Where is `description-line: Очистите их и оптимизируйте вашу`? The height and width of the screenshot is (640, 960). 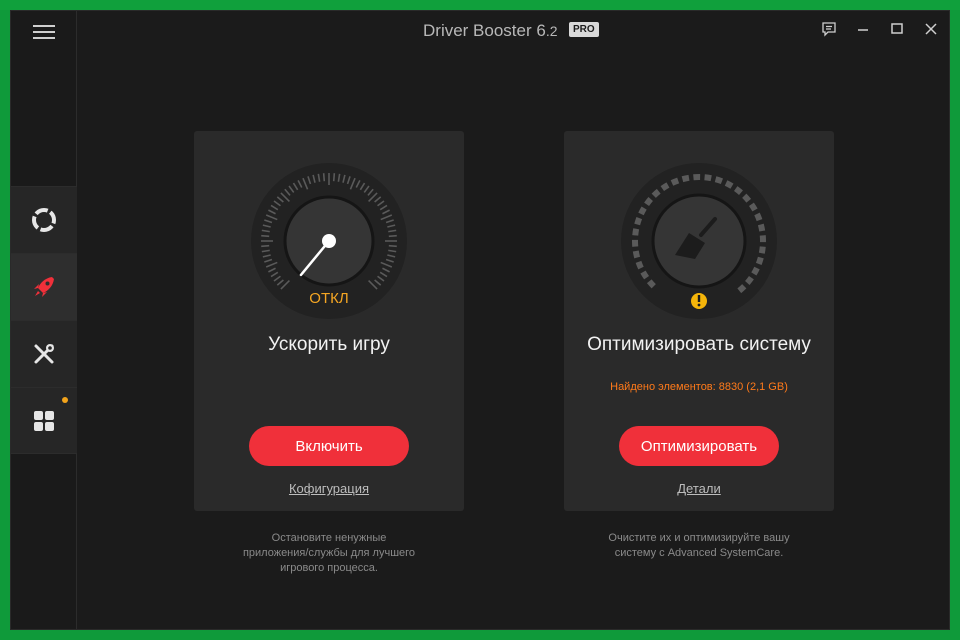
description-line: Очистите их и оптимизируйте вашу is located at coordinates (699, 538).